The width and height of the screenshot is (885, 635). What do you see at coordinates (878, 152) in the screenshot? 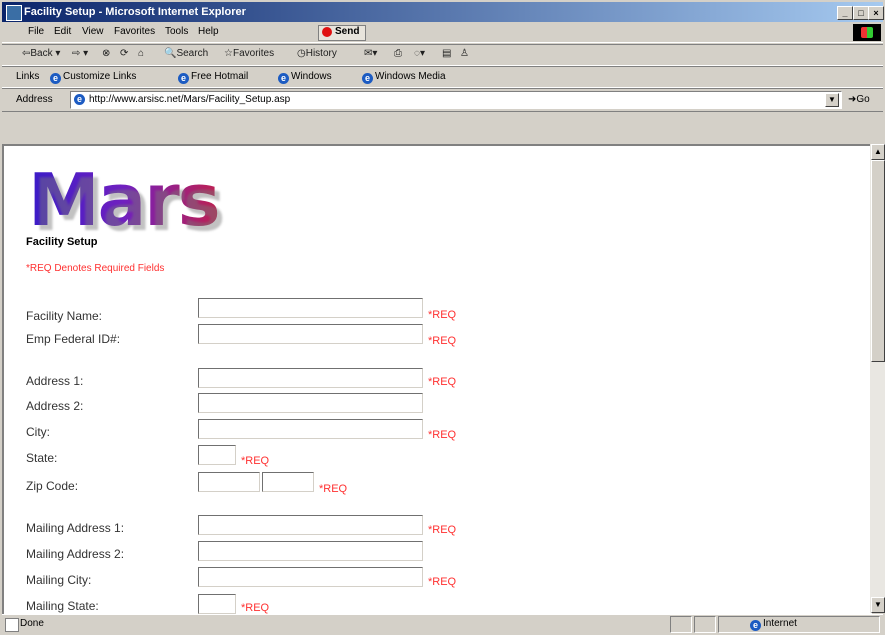
I see `scroll-up-icon: ▲` at bounding box center [878, 152].